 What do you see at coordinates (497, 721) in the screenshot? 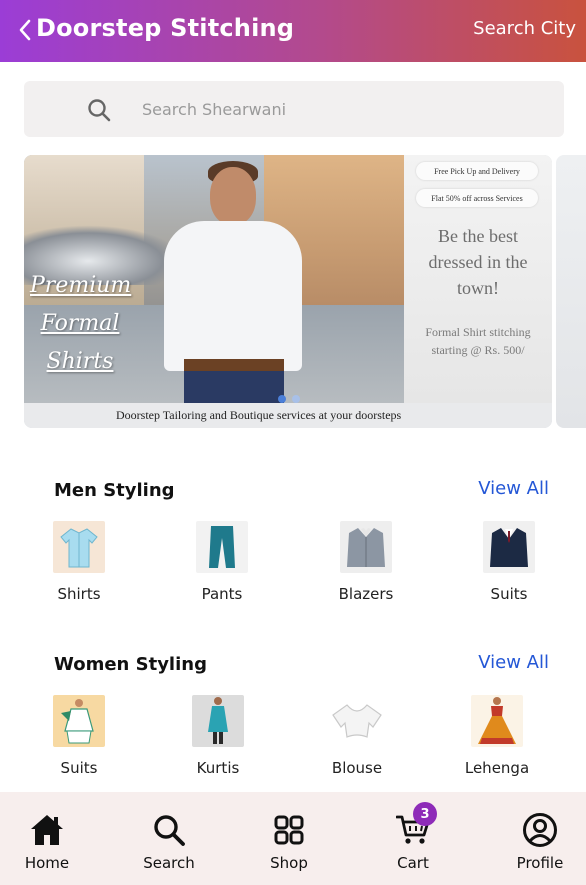
I see `lehenga-icon` at bounding box center [497, 721].